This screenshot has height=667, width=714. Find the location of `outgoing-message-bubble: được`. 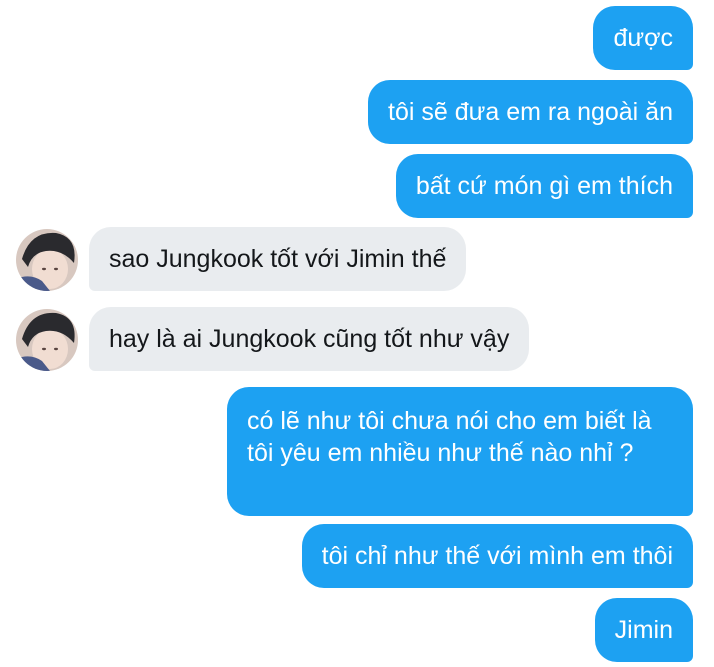

outgoing-message-bubble: được is located at coordinates (643, 38).